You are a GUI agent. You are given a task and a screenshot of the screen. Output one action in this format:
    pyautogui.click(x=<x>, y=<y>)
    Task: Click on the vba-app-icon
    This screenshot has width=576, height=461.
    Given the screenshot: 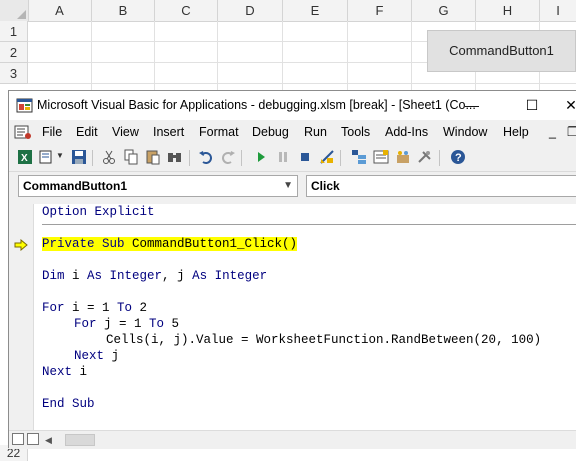 What is the action you would take?
    pyautogui.click(x=24, y=105)
    